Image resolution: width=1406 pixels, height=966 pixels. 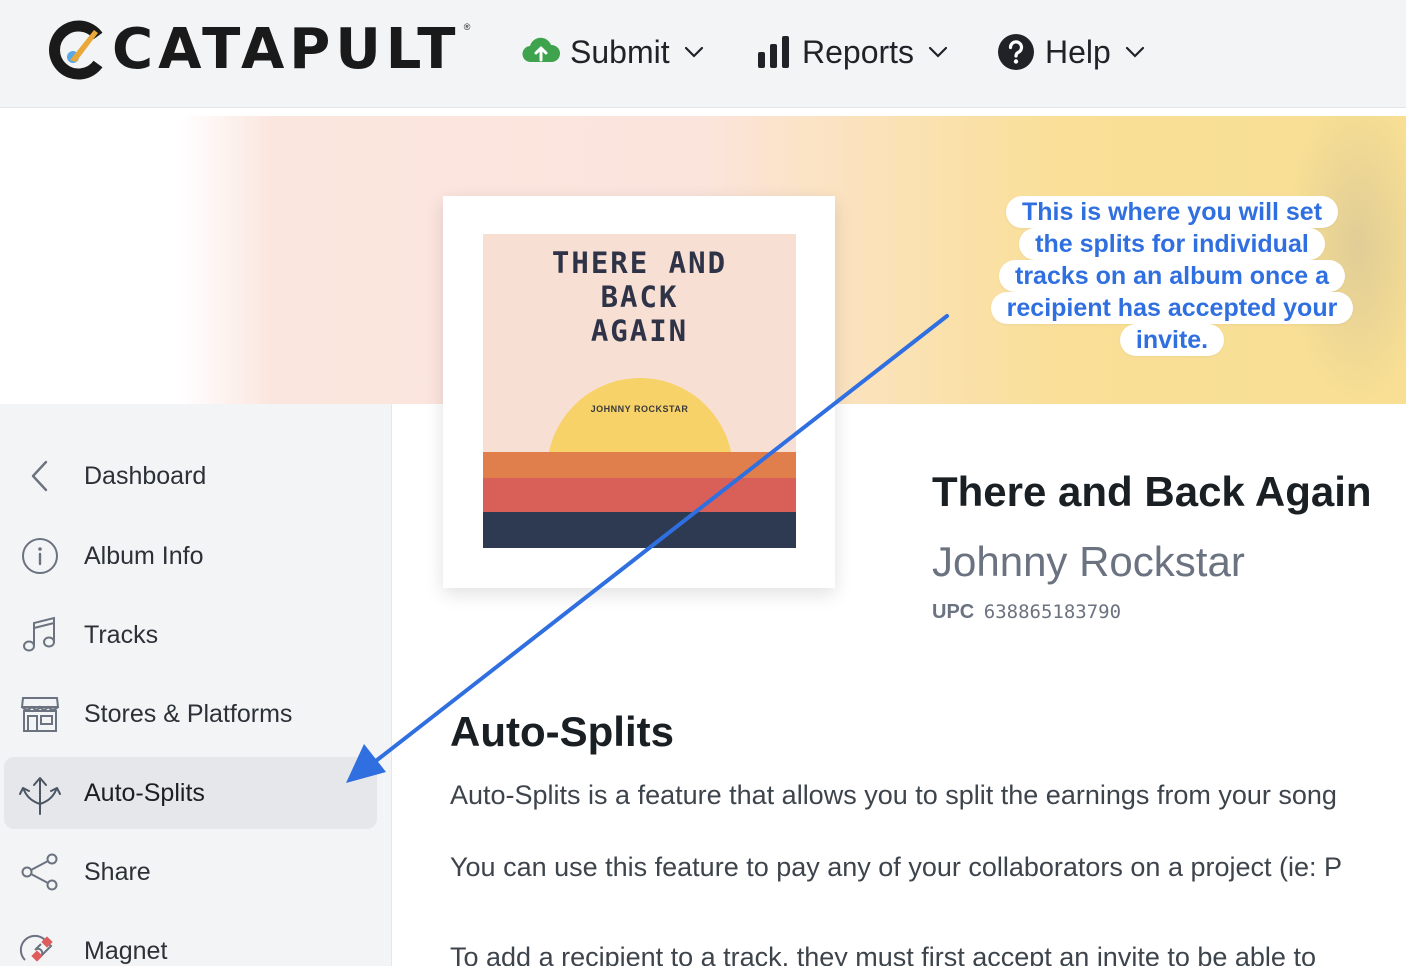 What do you see at coordinates (541, 52) in the screenshot?
I see `cloud-upload-icon` at bounding box center [541, 52].